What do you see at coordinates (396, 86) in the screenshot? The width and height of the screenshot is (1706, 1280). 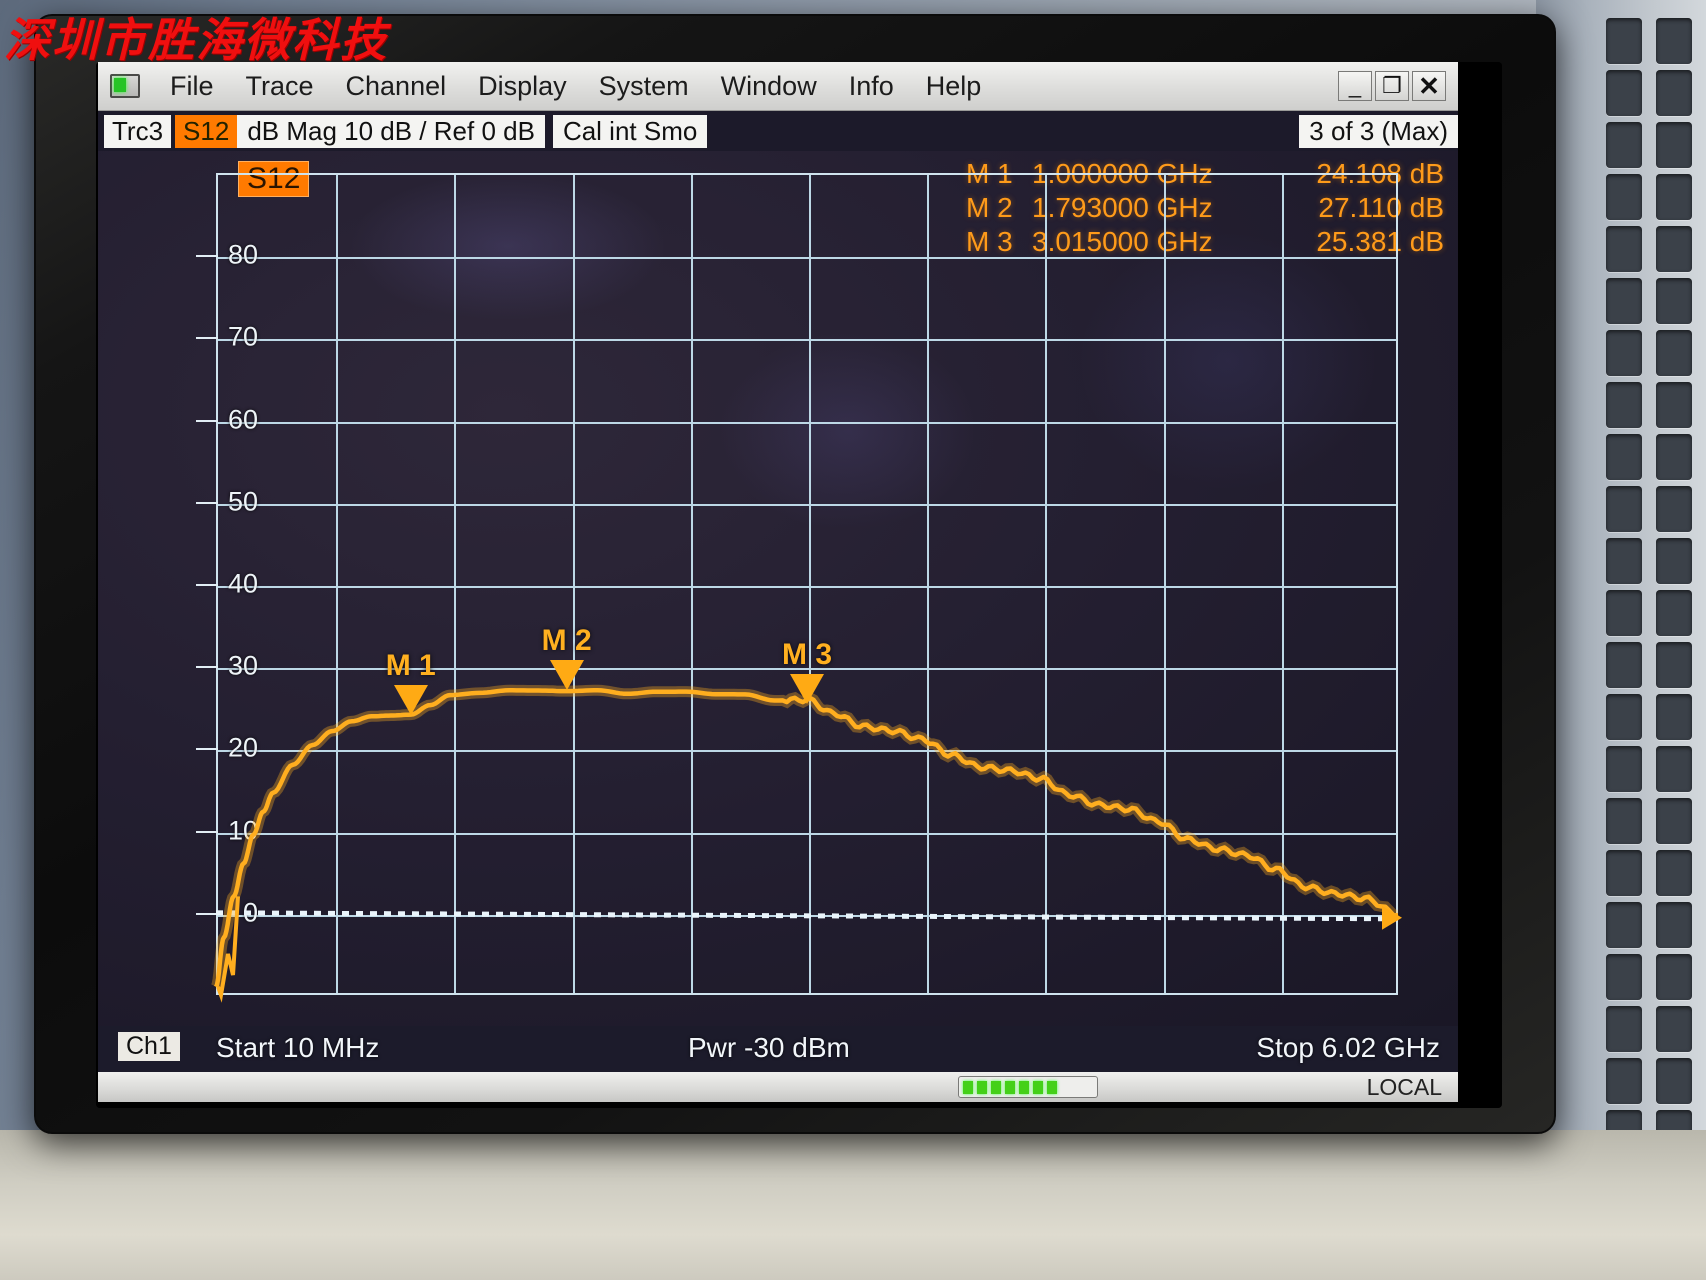 I see `menu-item-channel: Channel` at bounding box center [396, 86].